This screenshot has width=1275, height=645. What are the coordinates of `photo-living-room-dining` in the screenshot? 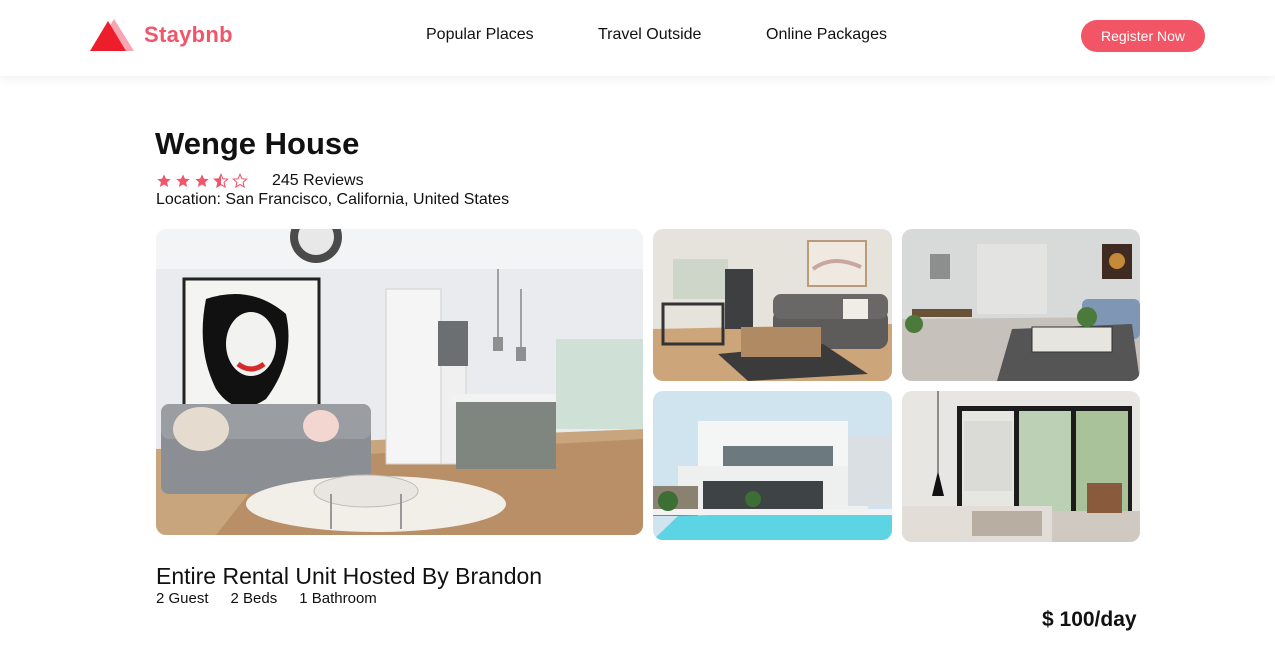 It's located at (772, 305).